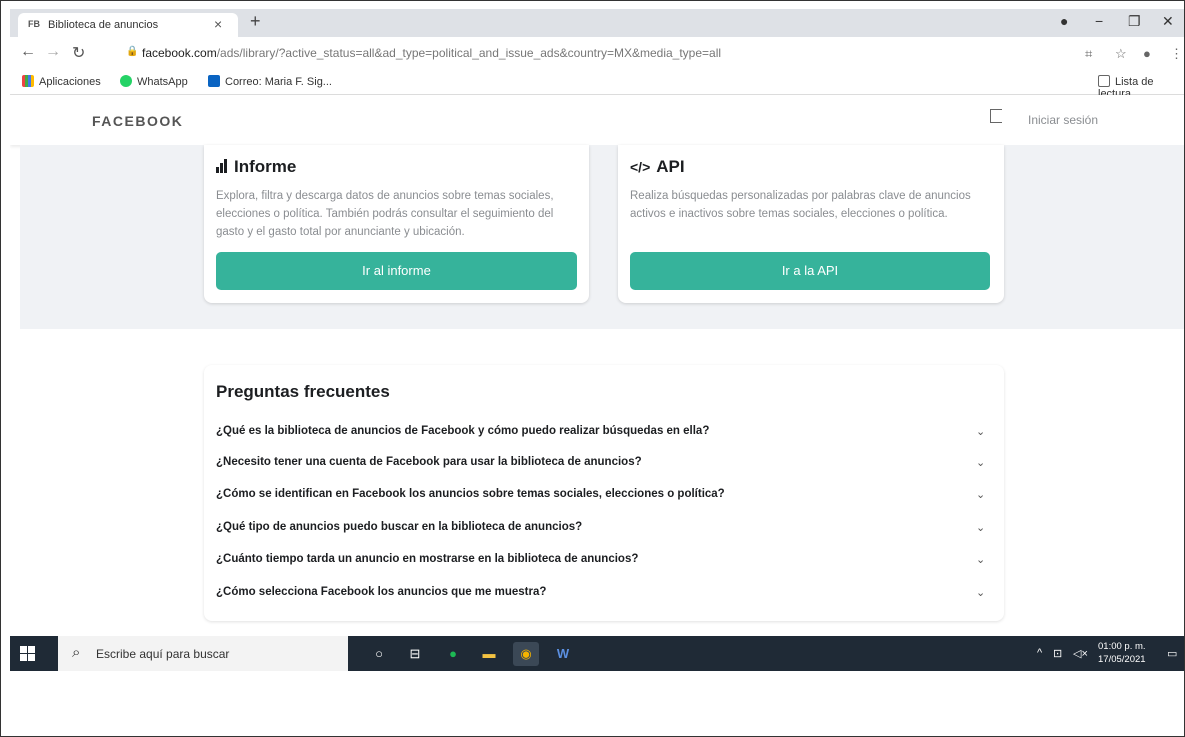 The image size is (1185, 737). Describe the element at coordinates (28, 52) in the screenshot. I see `back-icon: ←` at that location.